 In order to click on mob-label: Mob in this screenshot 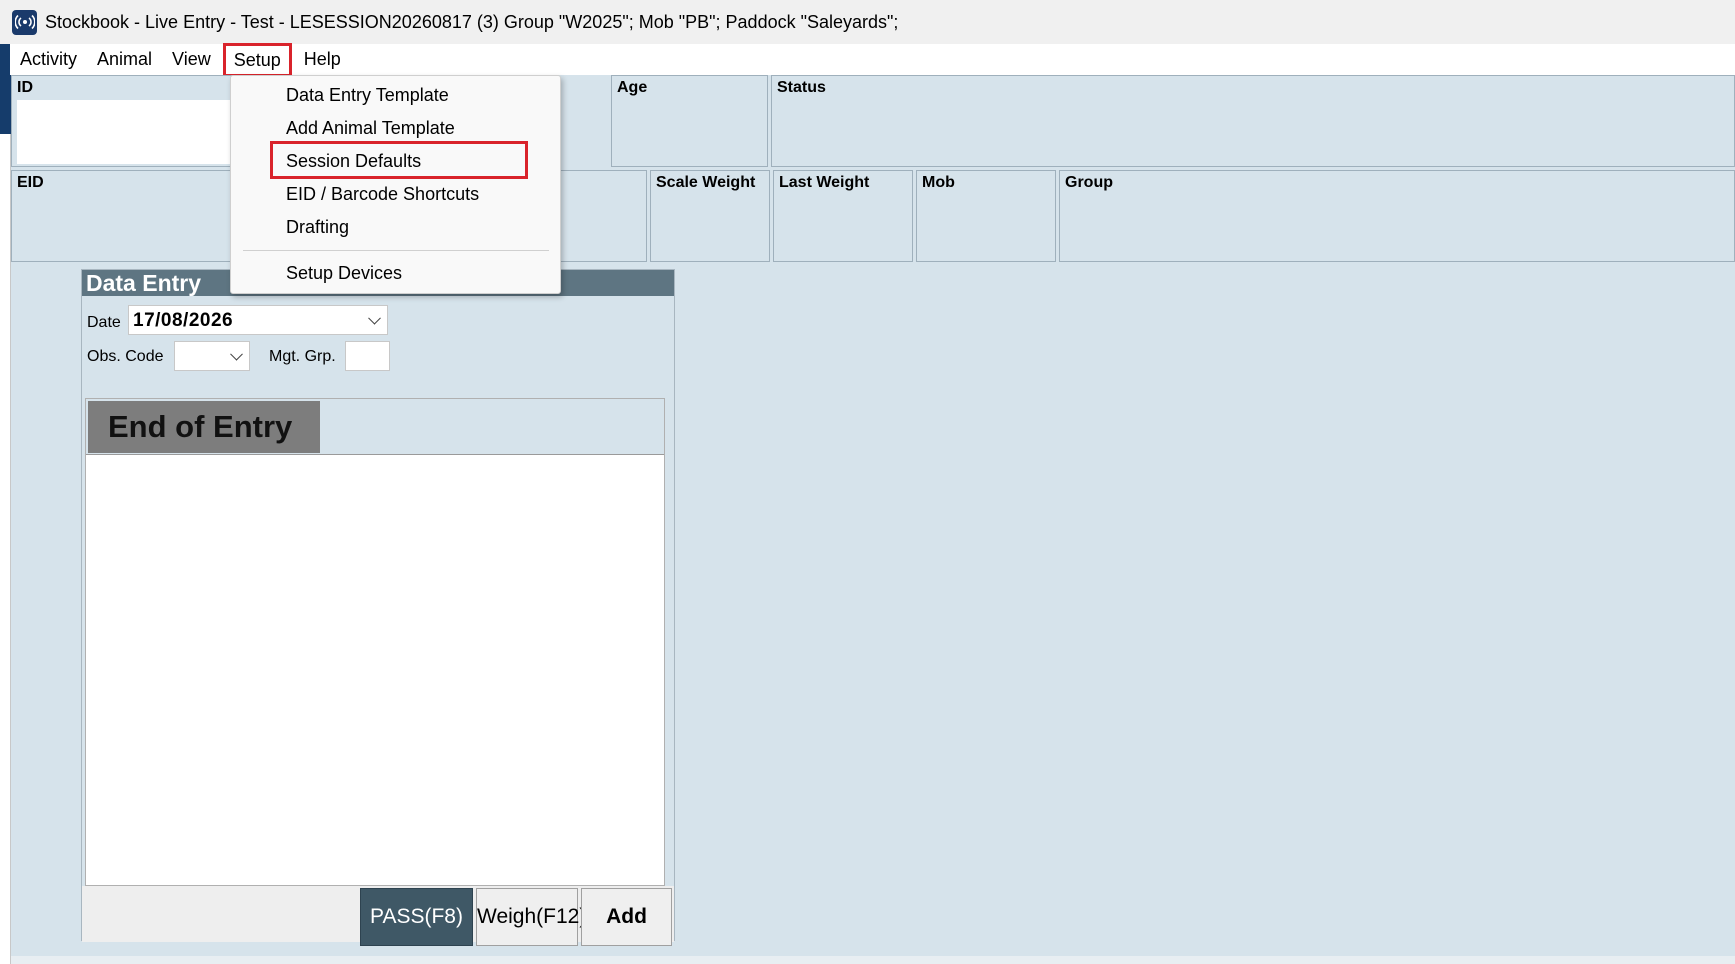, I will do `click(938, 182)`.